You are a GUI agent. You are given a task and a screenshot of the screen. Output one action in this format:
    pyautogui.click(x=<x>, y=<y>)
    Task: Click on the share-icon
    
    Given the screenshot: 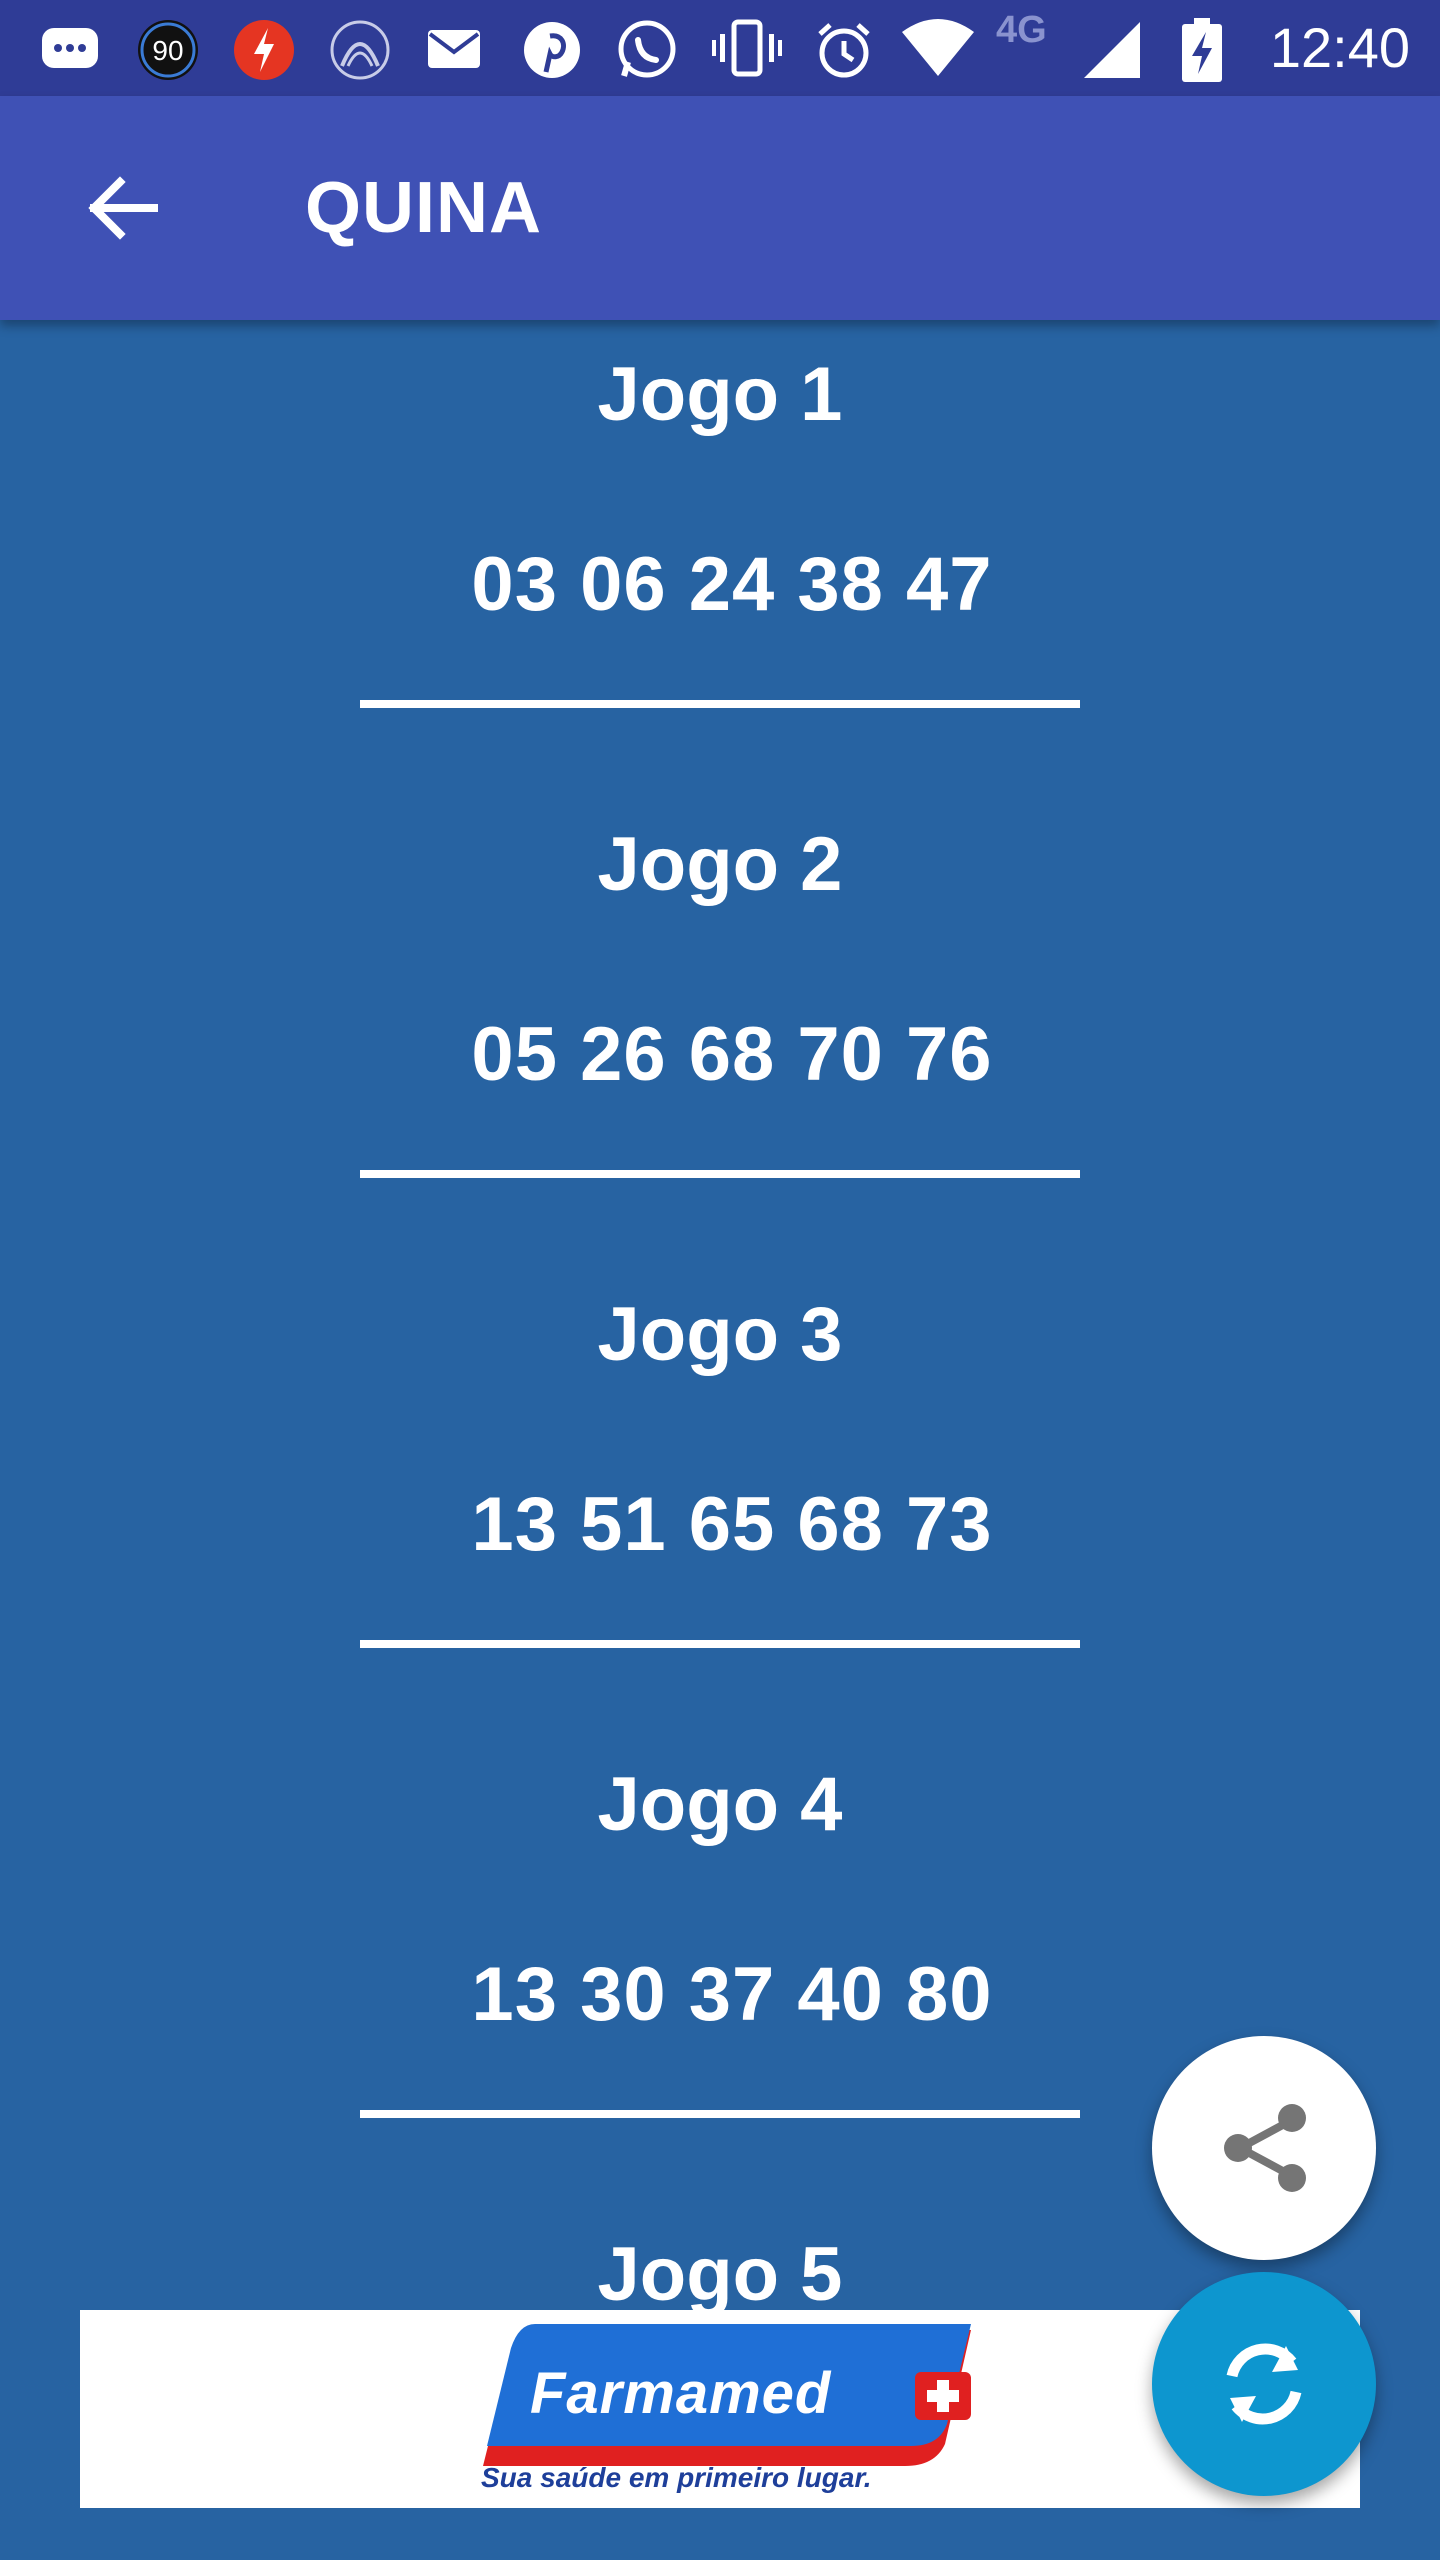 What is the action you would take?
    pyautogui.click(x=1265, y=2148)
    